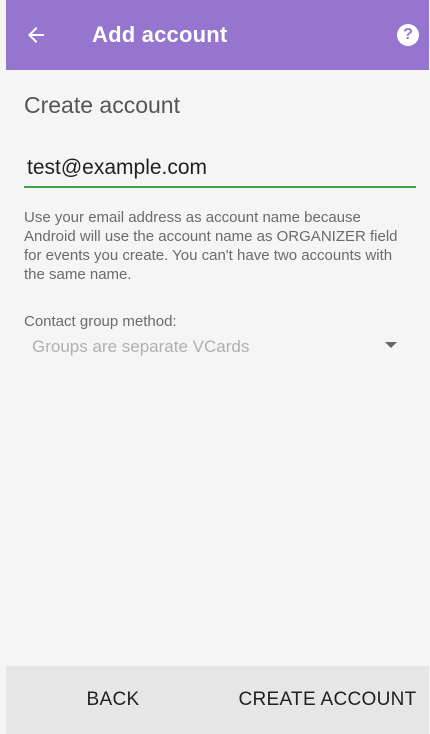 This screenshot has height=734, width=430. What do you see at coordinates (100, 321) in the screenshot?
I see `contact-group-label: Contact group method:` at bounding box center [100, 321].